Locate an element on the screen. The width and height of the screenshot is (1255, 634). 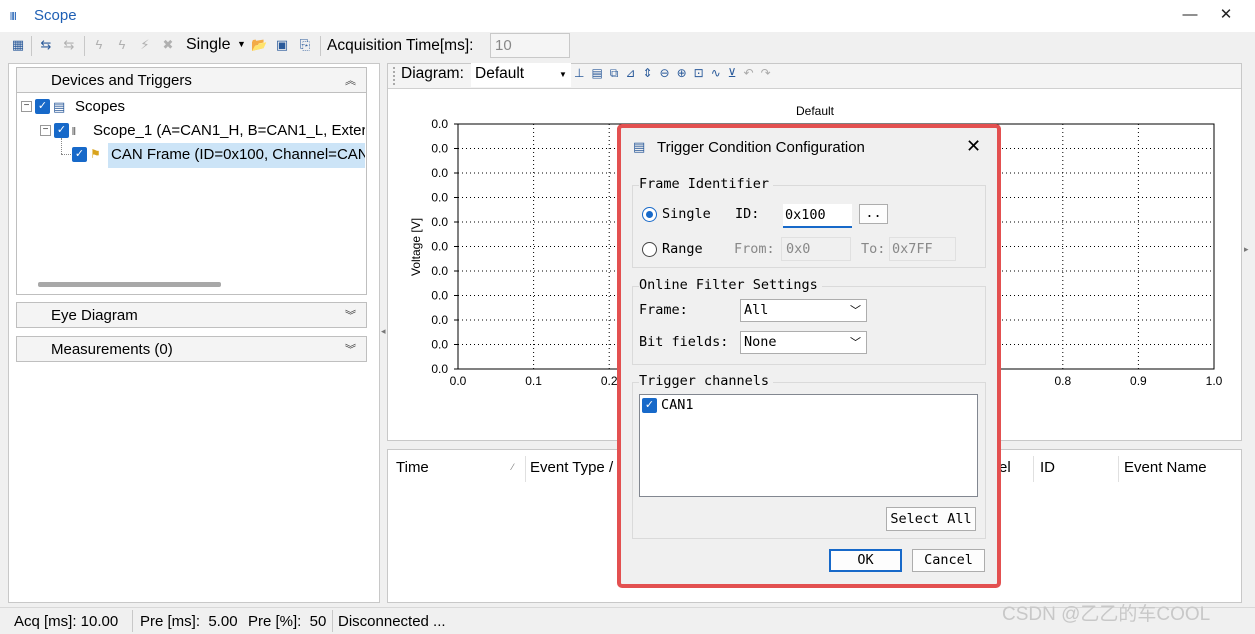
bit-fields-select: None ﹀ is located at coordinates (803, 342).